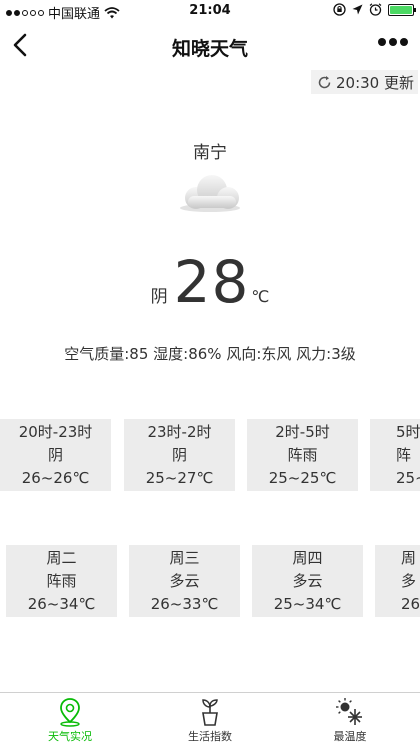  I want to click on hourly-time: 2时-5时, so click(302, 432).